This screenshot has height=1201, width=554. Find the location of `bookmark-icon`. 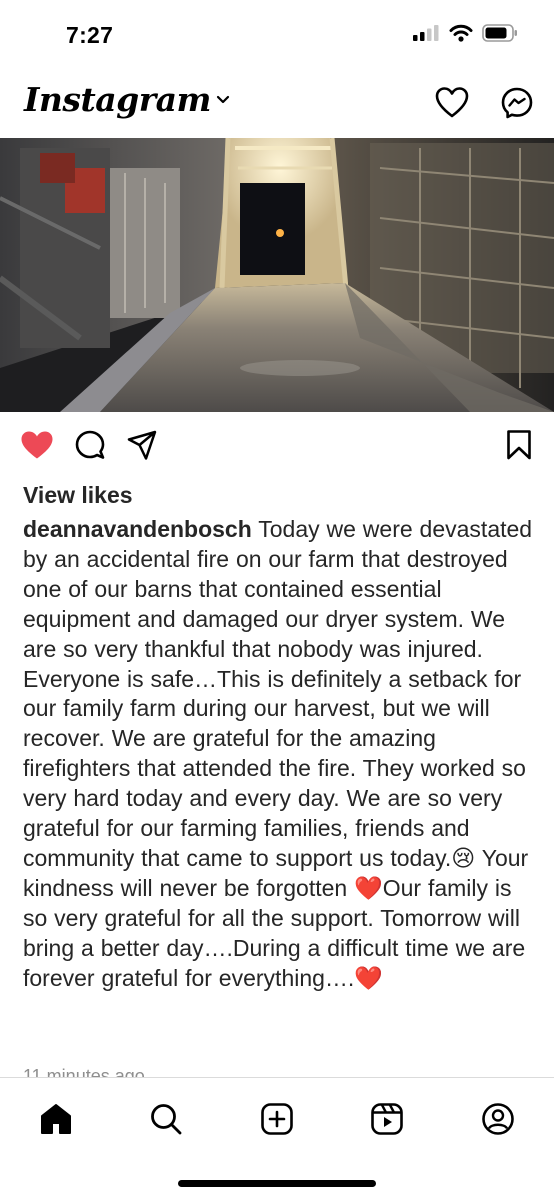

bookmark-icon is located at coordinates (519, 445).